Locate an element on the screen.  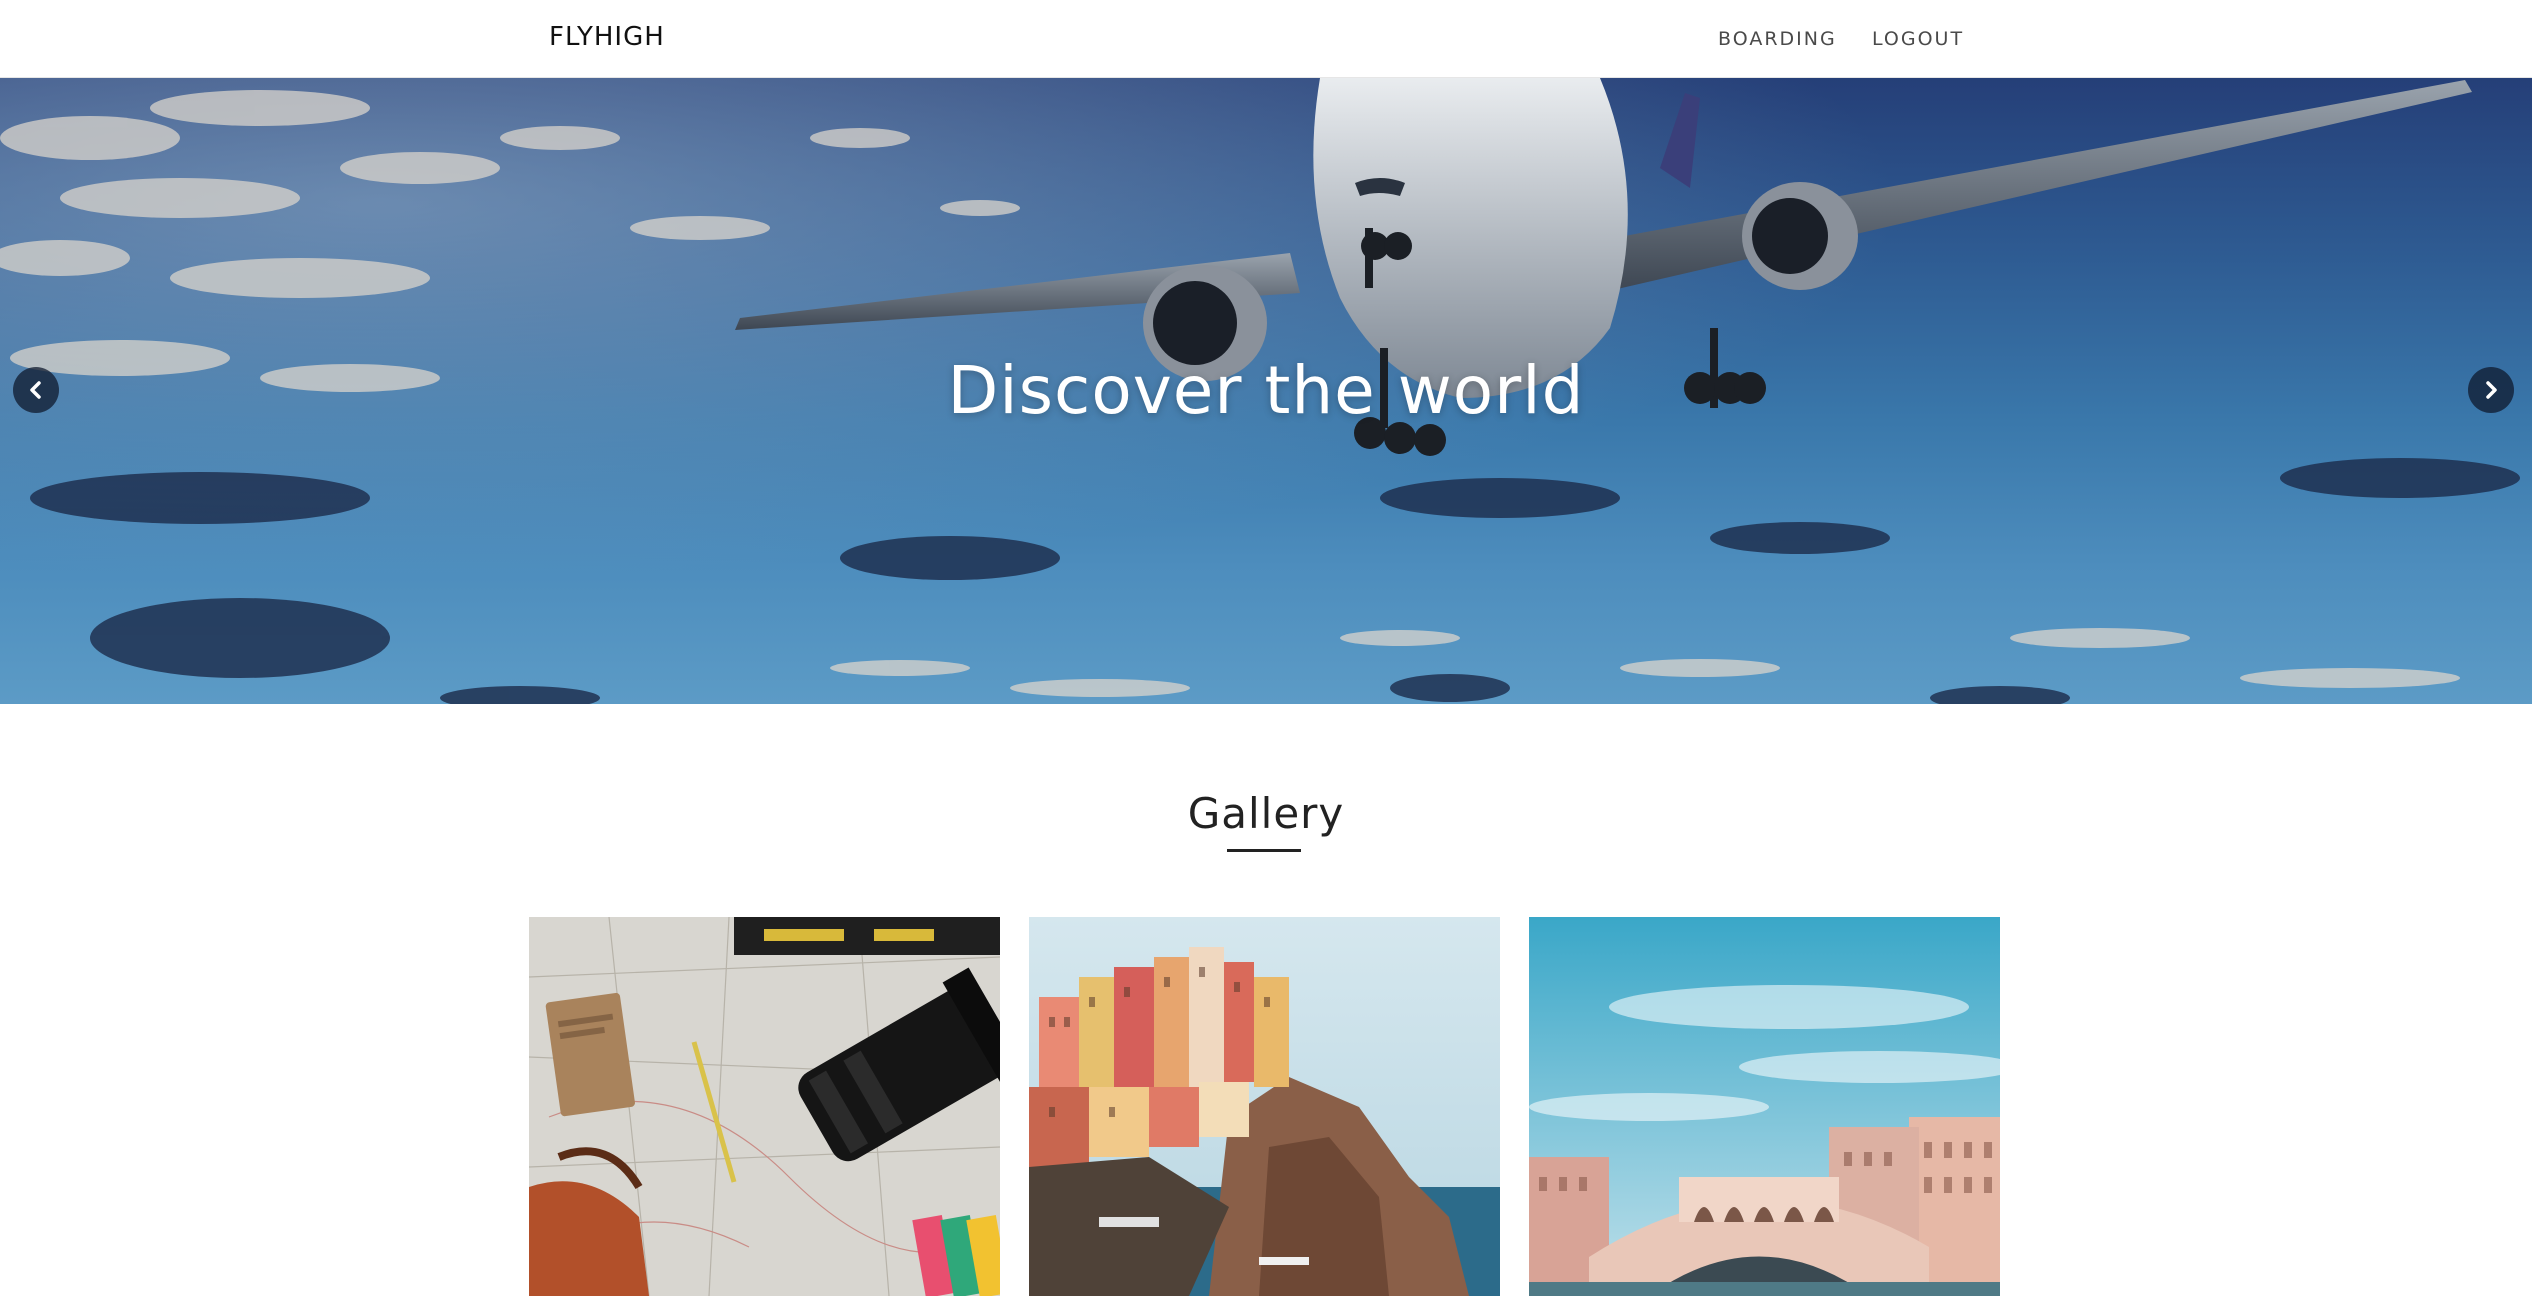
gallery-image-map-camera is located at coordinates (764, 1106).